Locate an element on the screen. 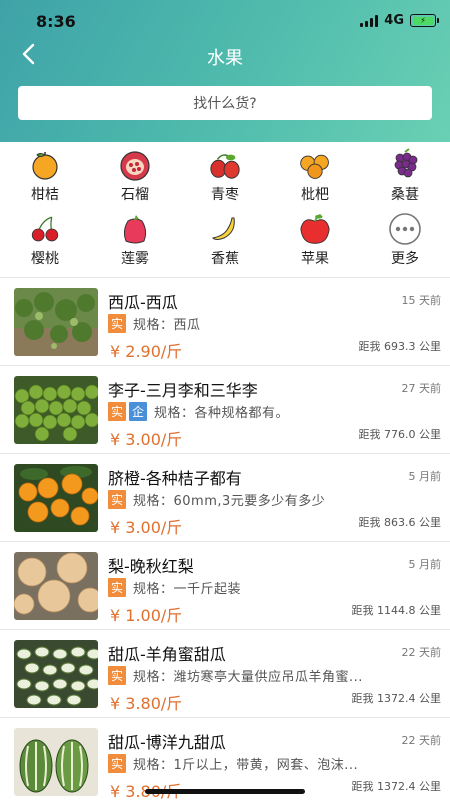  tag-row: 实 规格：一千斤起装 is located at coordinates (174, 587).